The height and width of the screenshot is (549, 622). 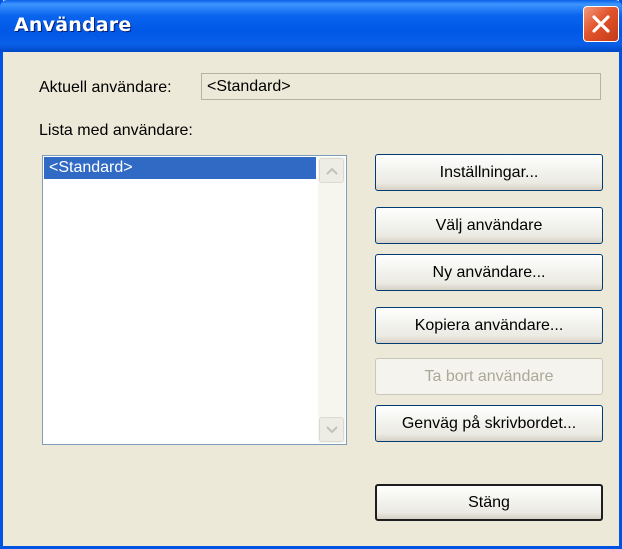 What do you see at coordinates (331, 300) in the screenshot?
I see `vertical-scrollbar` at bounding box center [331, 300].